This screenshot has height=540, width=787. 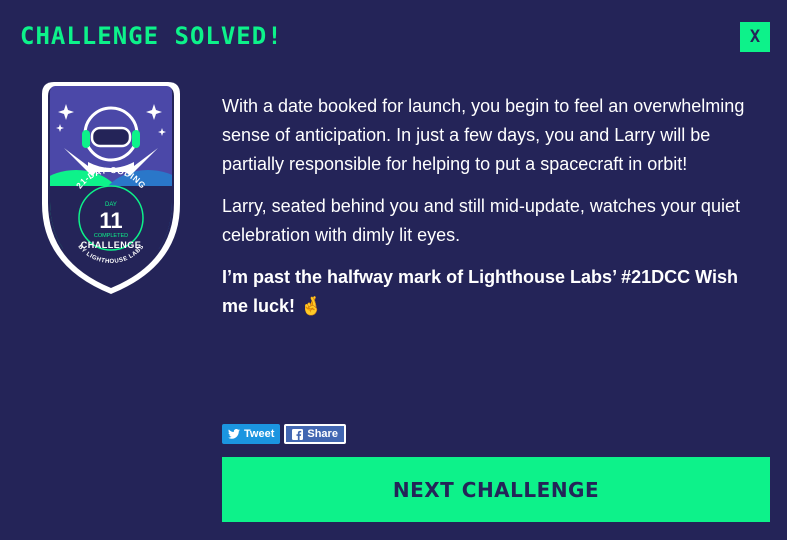 What do you see at coordinates (111, 236) in the screenshot?
I see `badge-completed-label: COMPLETED` at bounding box center [111, 236].